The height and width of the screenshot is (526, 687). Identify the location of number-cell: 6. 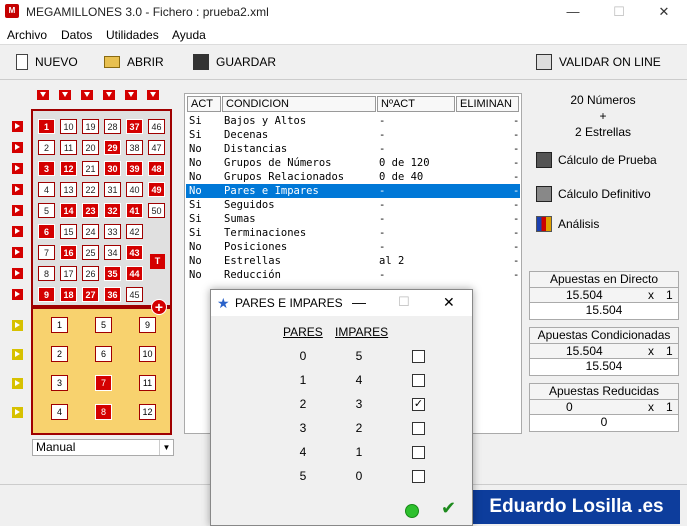
(46, 231).